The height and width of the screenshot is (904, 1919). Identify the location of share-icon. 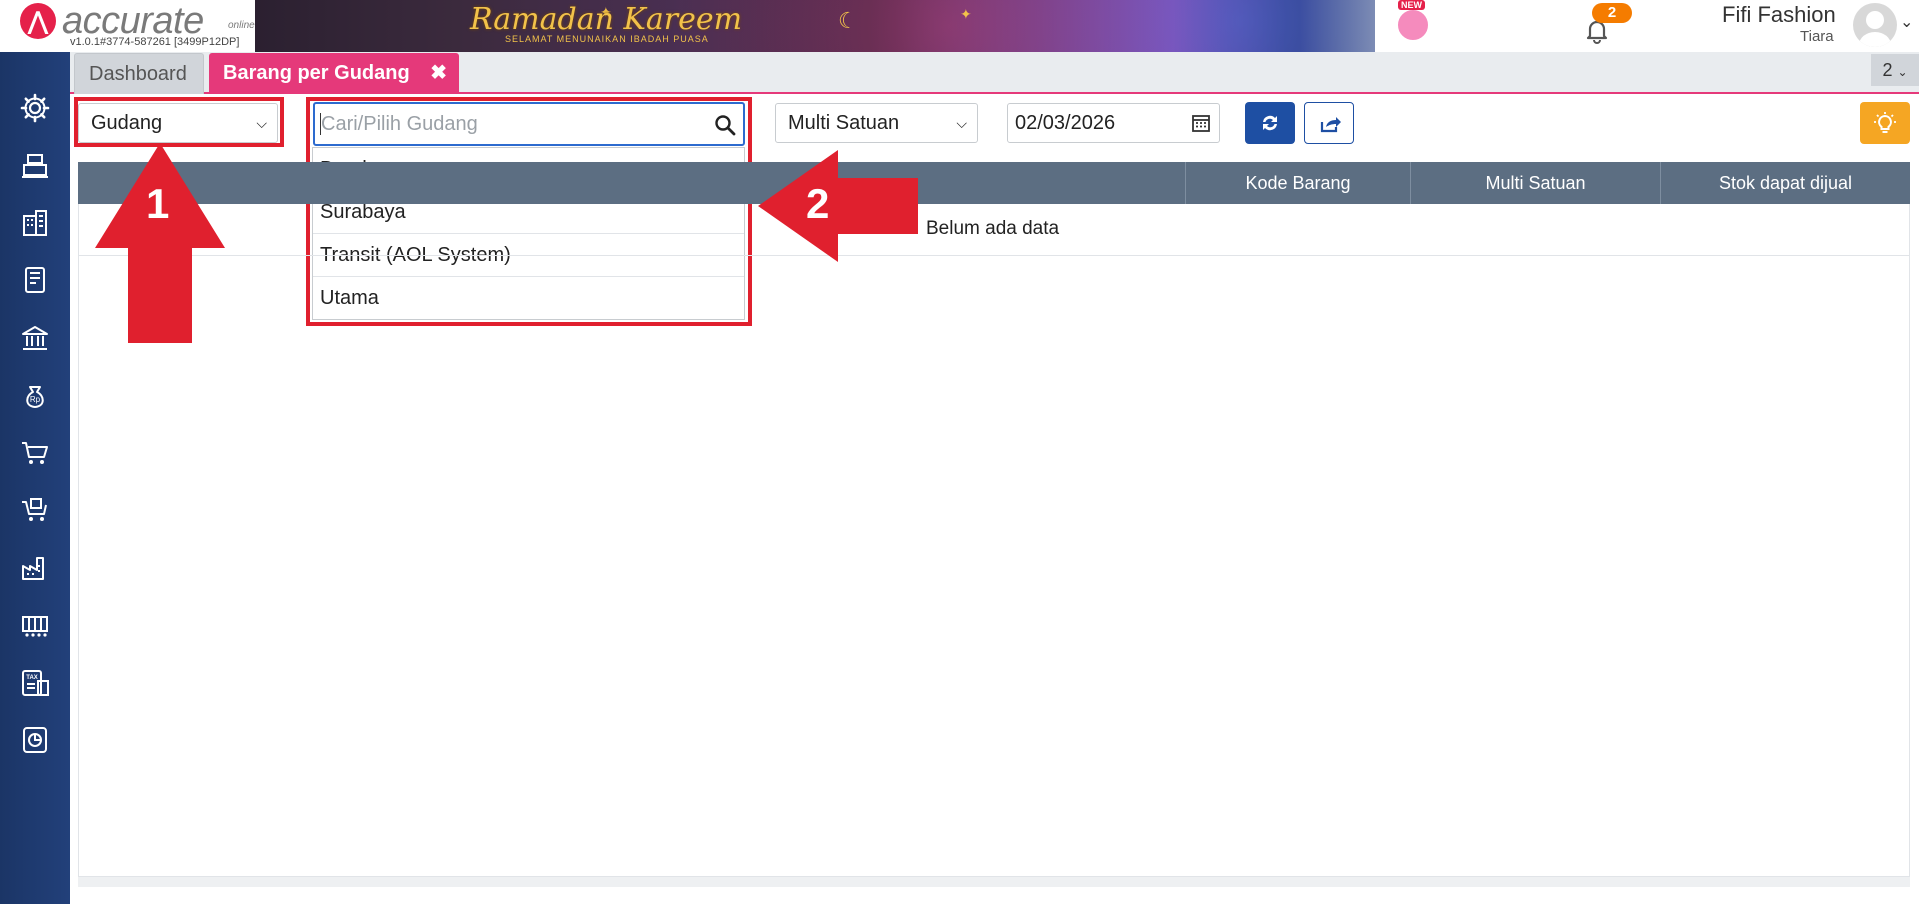
(1330, 125).